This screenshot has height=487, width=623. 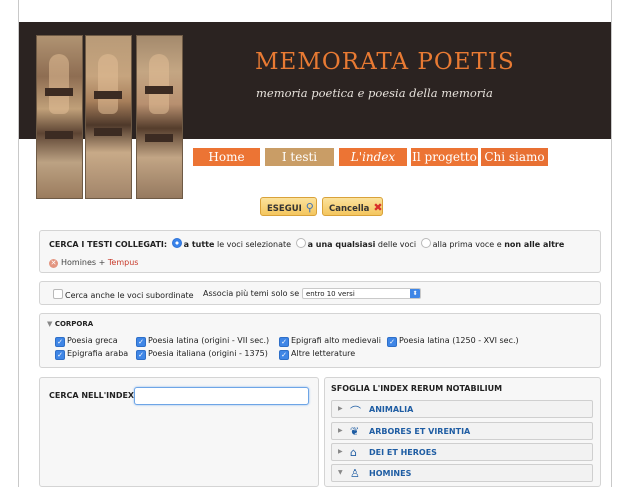 I want to click on esegui-button: ESEGUI ⚲, so click(x=288, y=206).